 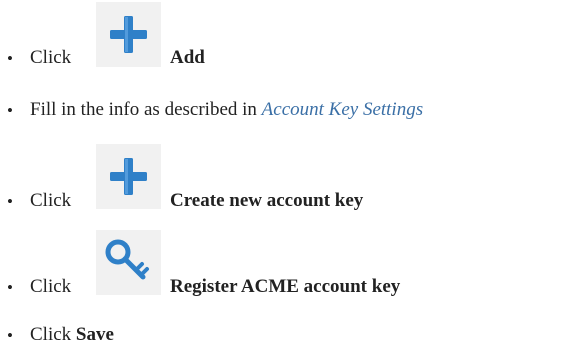 I want to click on key-icon, so click(x=128, y=262).